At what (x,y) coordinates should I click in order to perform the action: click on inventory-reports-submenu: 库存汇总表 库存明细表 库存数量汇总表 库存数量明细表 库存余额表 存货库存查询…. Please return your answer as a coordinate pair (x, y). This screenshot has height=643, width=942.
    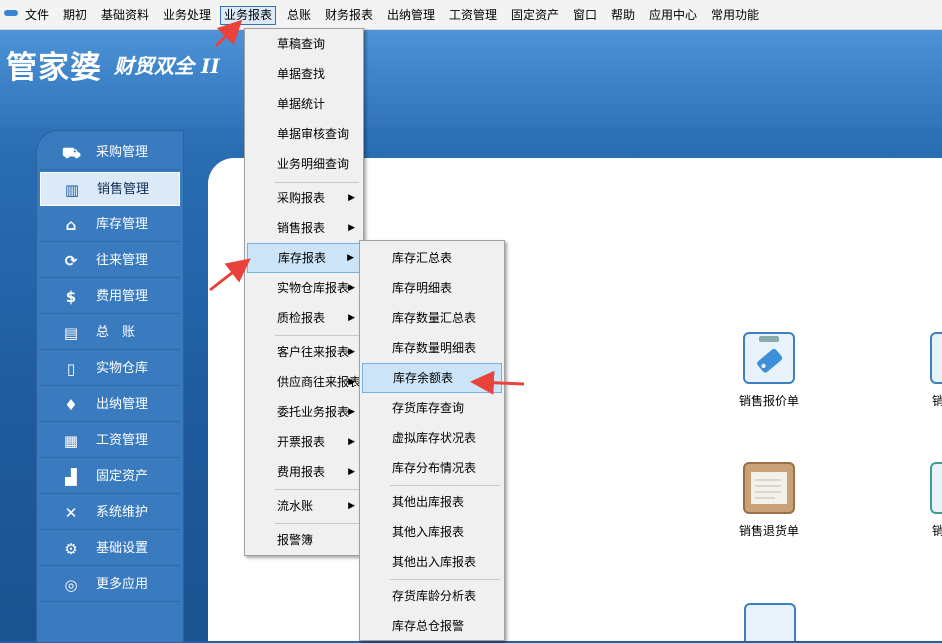
    Looking at the image, I should click on (432, 440).